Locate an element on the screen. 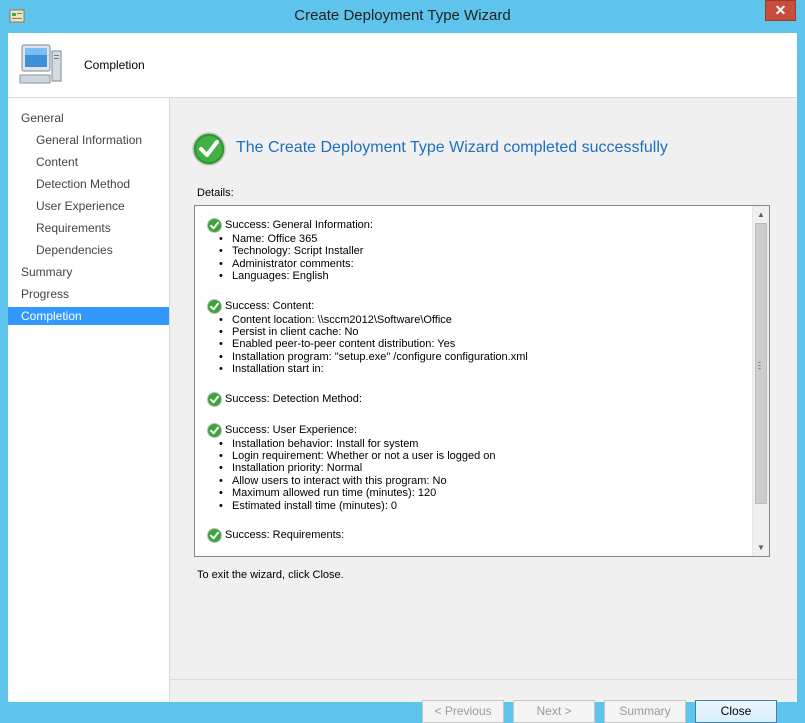  scroll-grip-icon: - - - is located at coordinates (759, 365).